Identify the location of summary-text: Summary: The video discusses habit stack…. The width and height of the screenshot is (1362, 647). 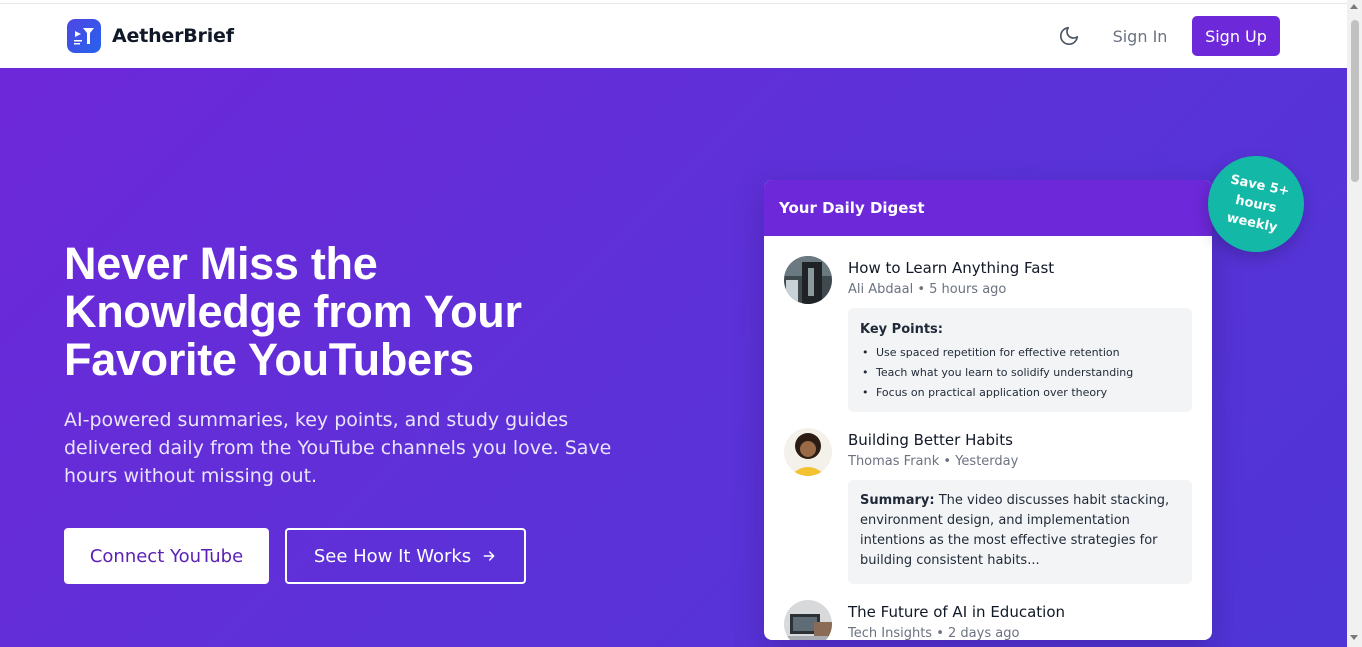
(1020, 531).